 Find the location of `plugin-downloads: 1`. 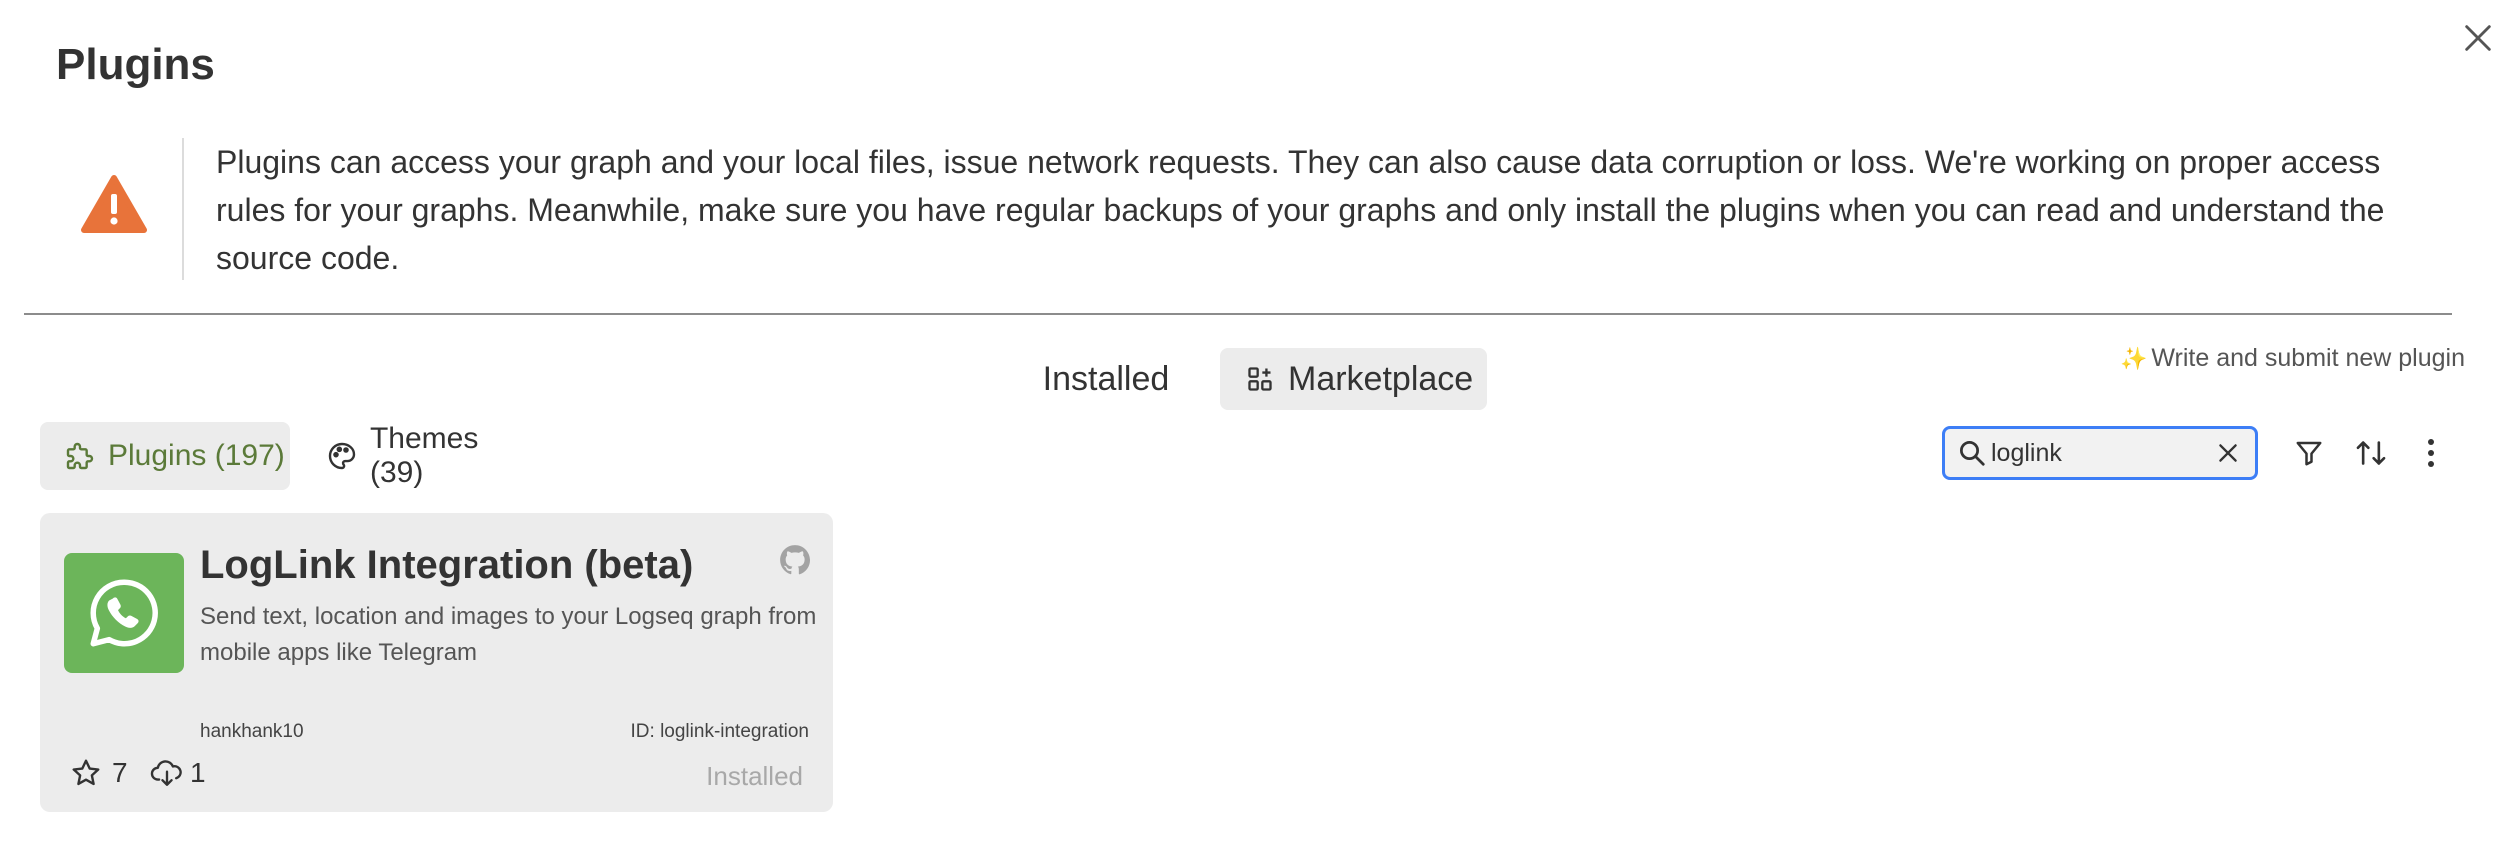

plugin-downloads: 1 is located at coordinates (178, 773).